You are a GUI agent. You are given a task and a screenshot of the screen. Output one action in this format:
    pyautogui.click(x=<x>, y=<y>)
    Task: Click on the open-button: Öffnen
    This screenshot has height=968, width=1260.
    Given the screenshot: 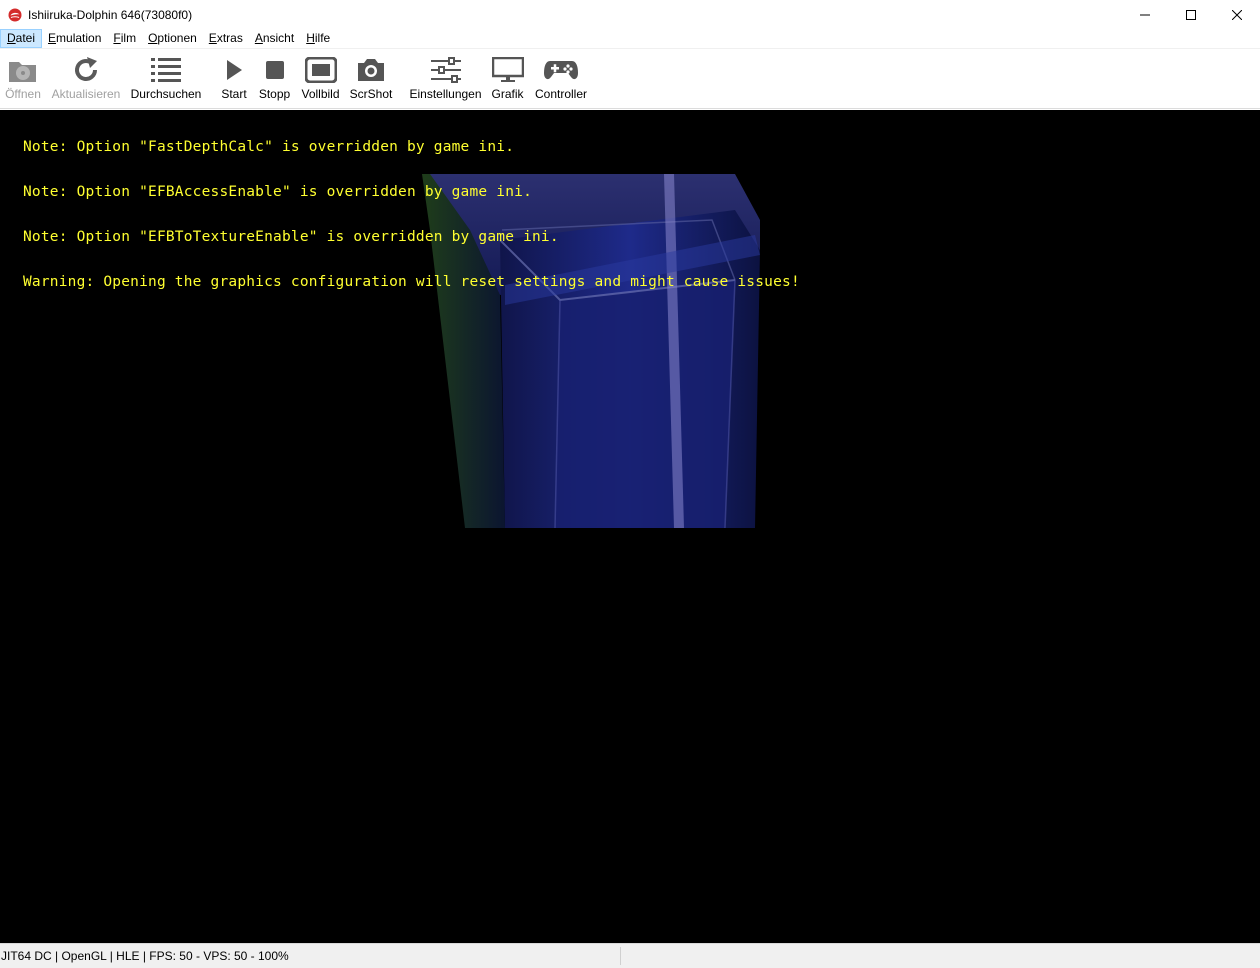 What is the action you would take?
    pyautogui.click(x=23, y=80)
    